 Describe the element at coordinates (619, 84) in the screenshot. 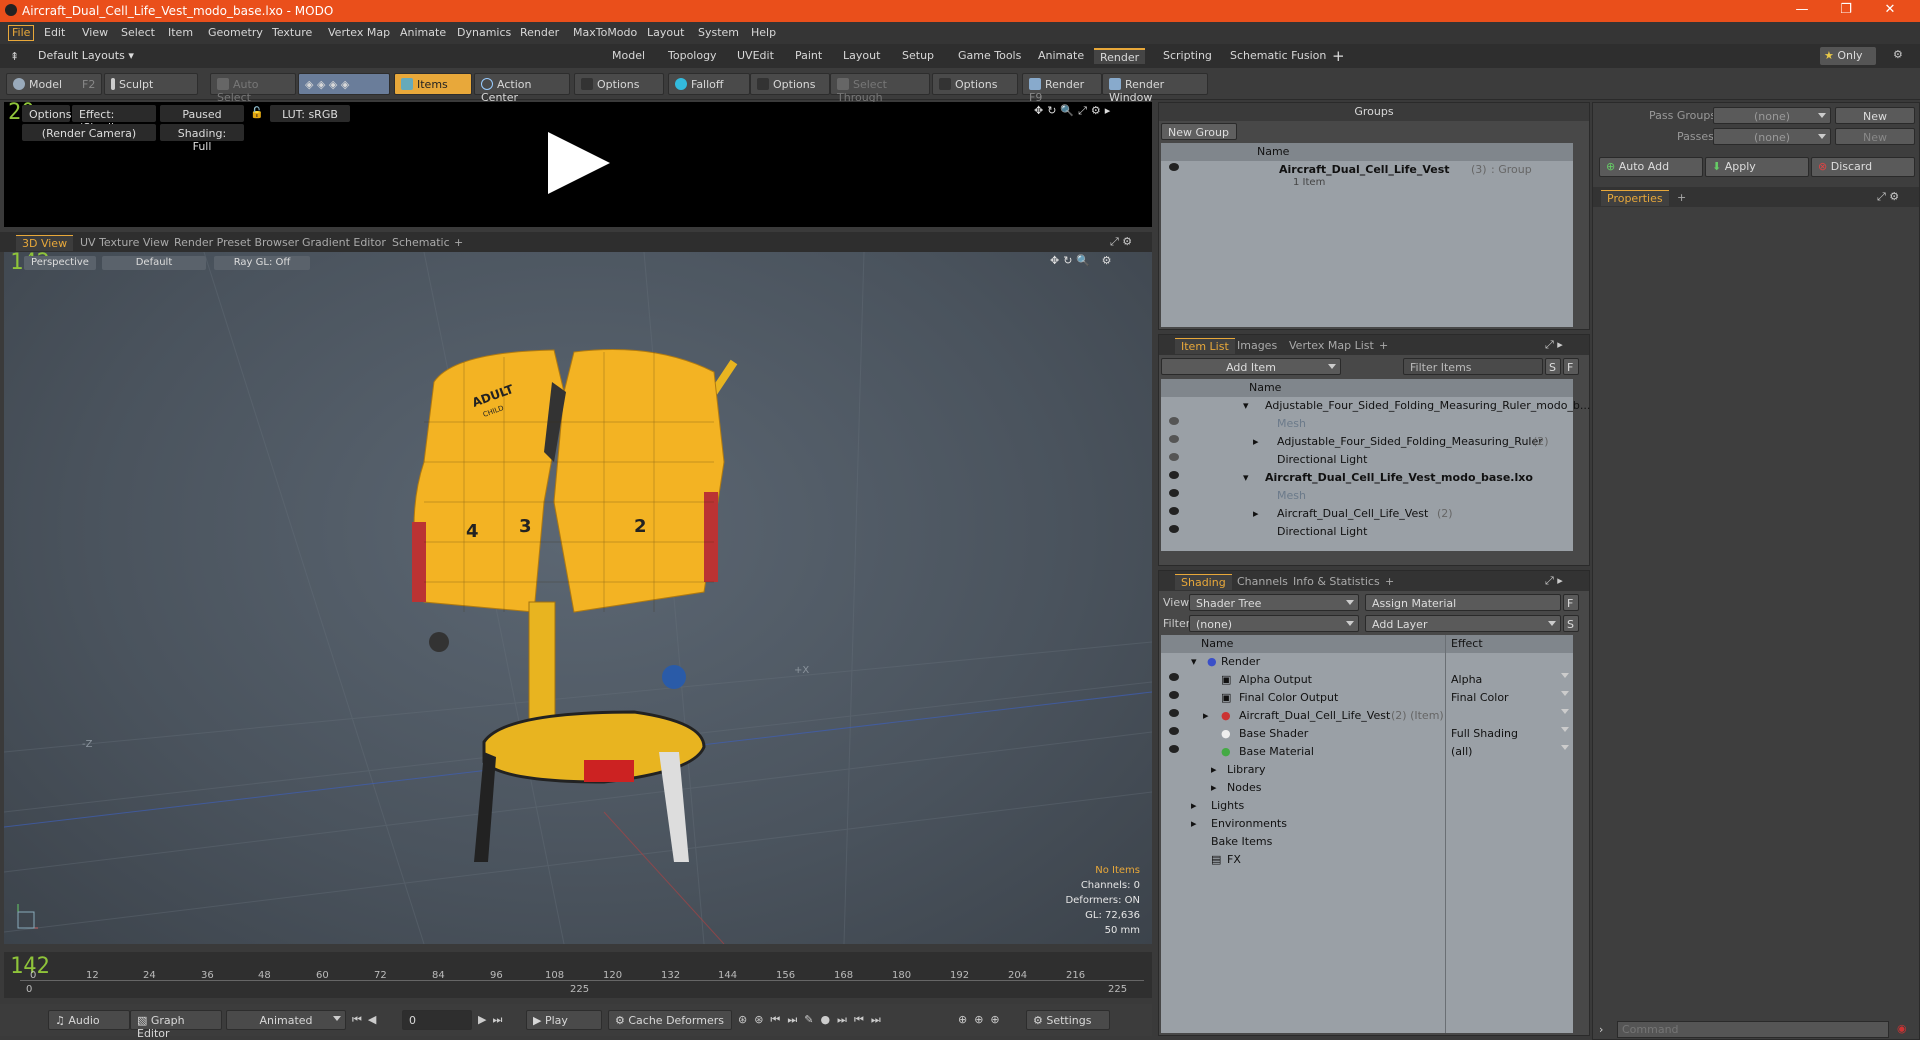

I see `options-button-1: Options` at that location.